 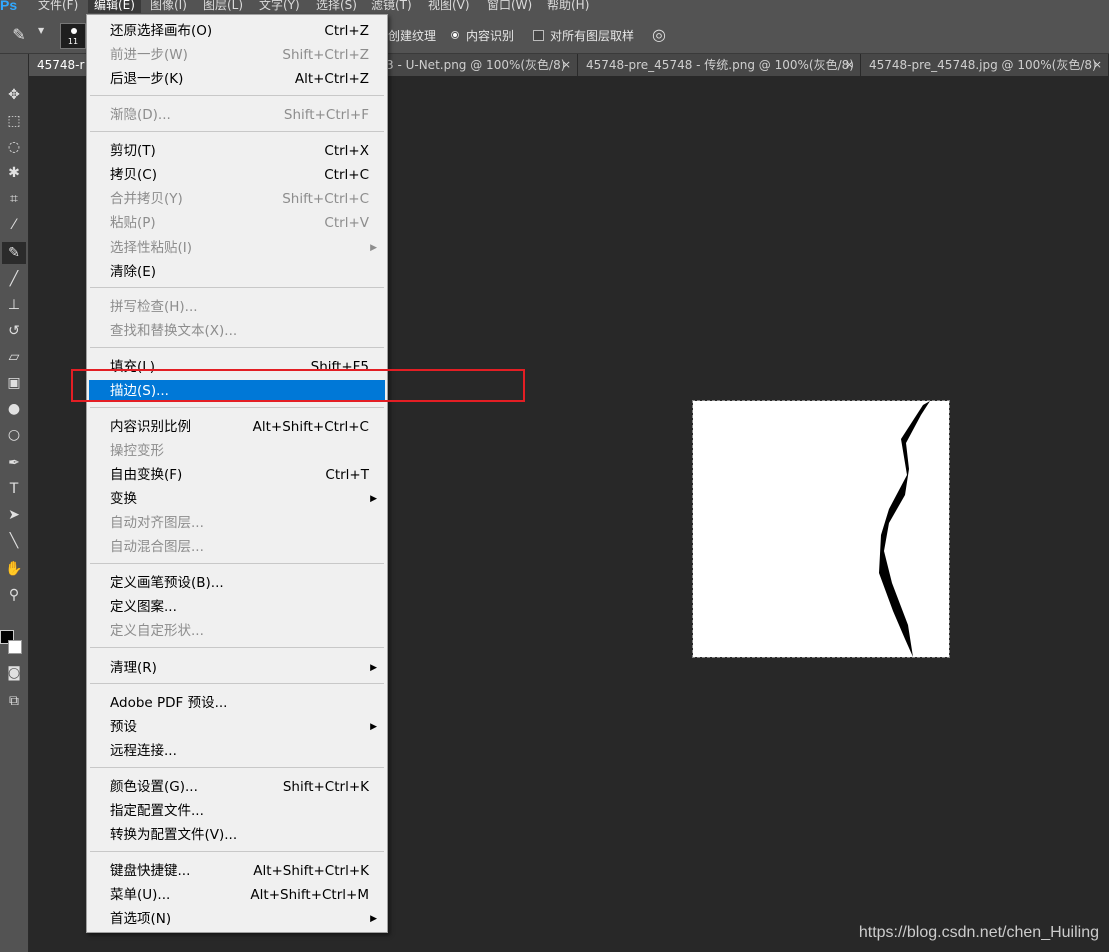 What do you see at coordinates (237, 427) in the screenshot?
I see `menu-item-content-aware-scale: 内容识别比例 Alt+Shift+Ctrl+C` at bounding box center [237, 427].